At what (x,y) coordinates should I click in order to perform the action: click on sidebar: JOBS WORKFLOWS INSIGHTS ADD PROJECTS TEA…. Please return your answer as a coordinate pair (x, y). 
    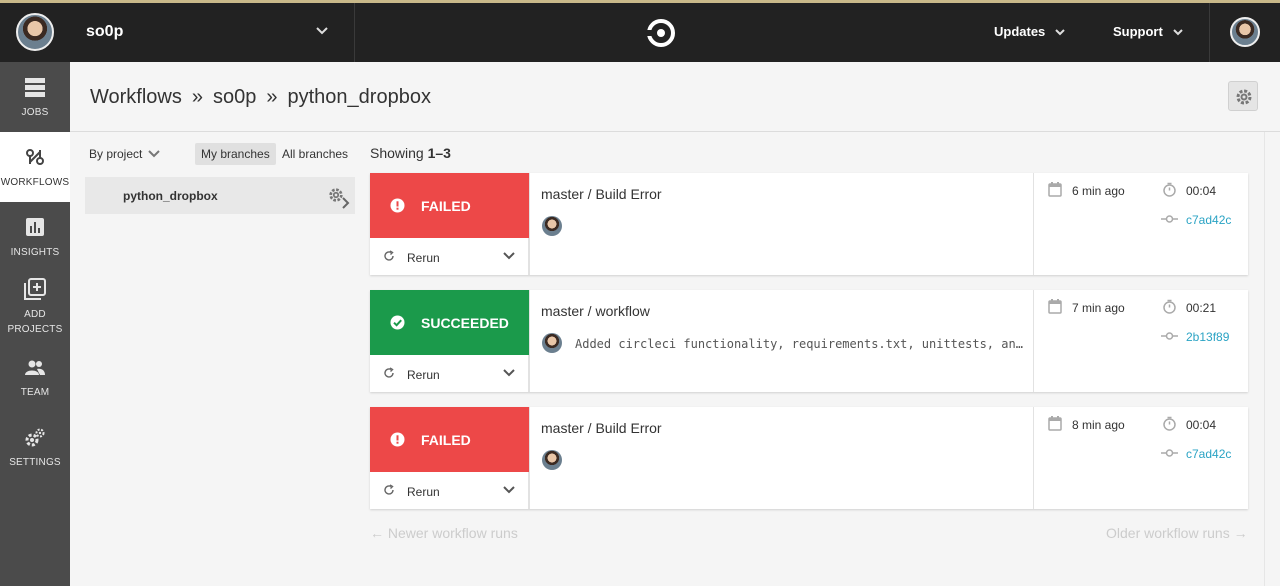
    Looking at the image, I should click on (35, 324).